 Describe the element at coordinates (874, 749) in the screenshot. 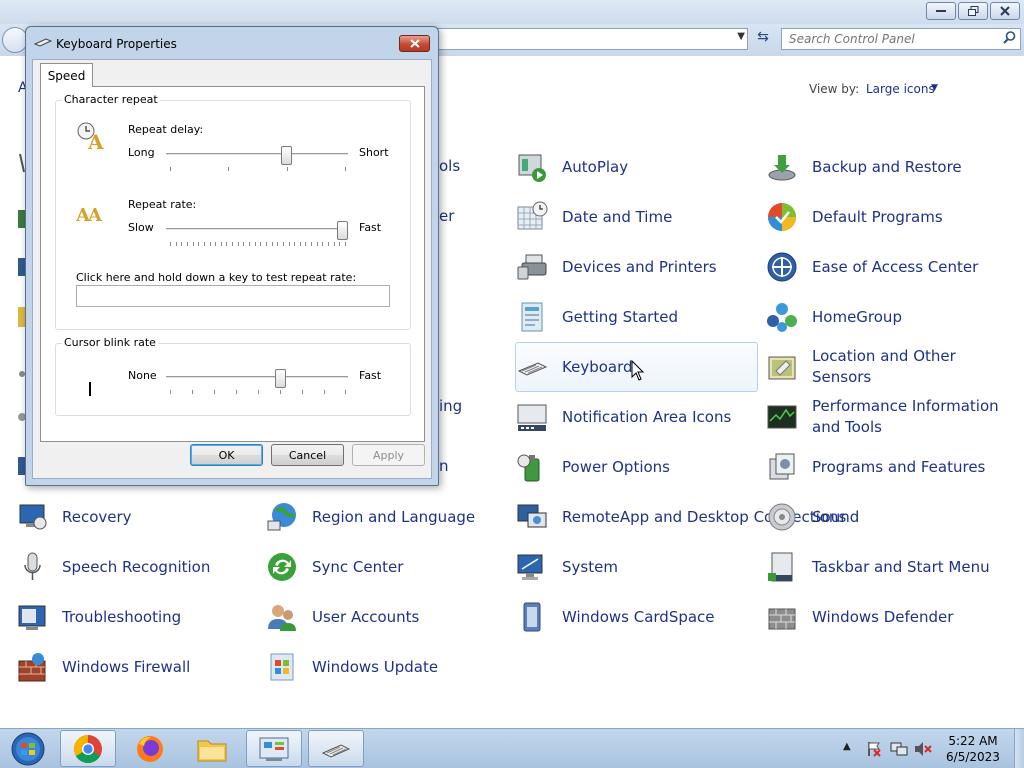

I see `action-center-flag-icon` at that location.